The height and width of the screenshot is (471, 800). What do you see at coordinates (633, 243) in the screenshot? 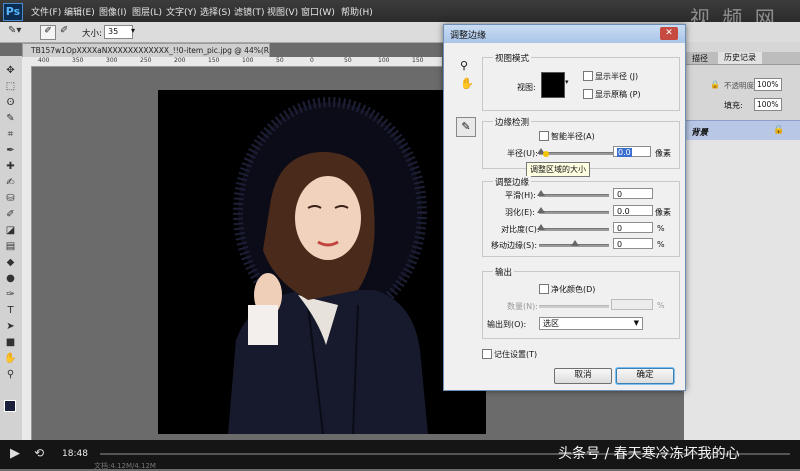
I see `shift-edge-input: 0` at bounding box center [633, 243].